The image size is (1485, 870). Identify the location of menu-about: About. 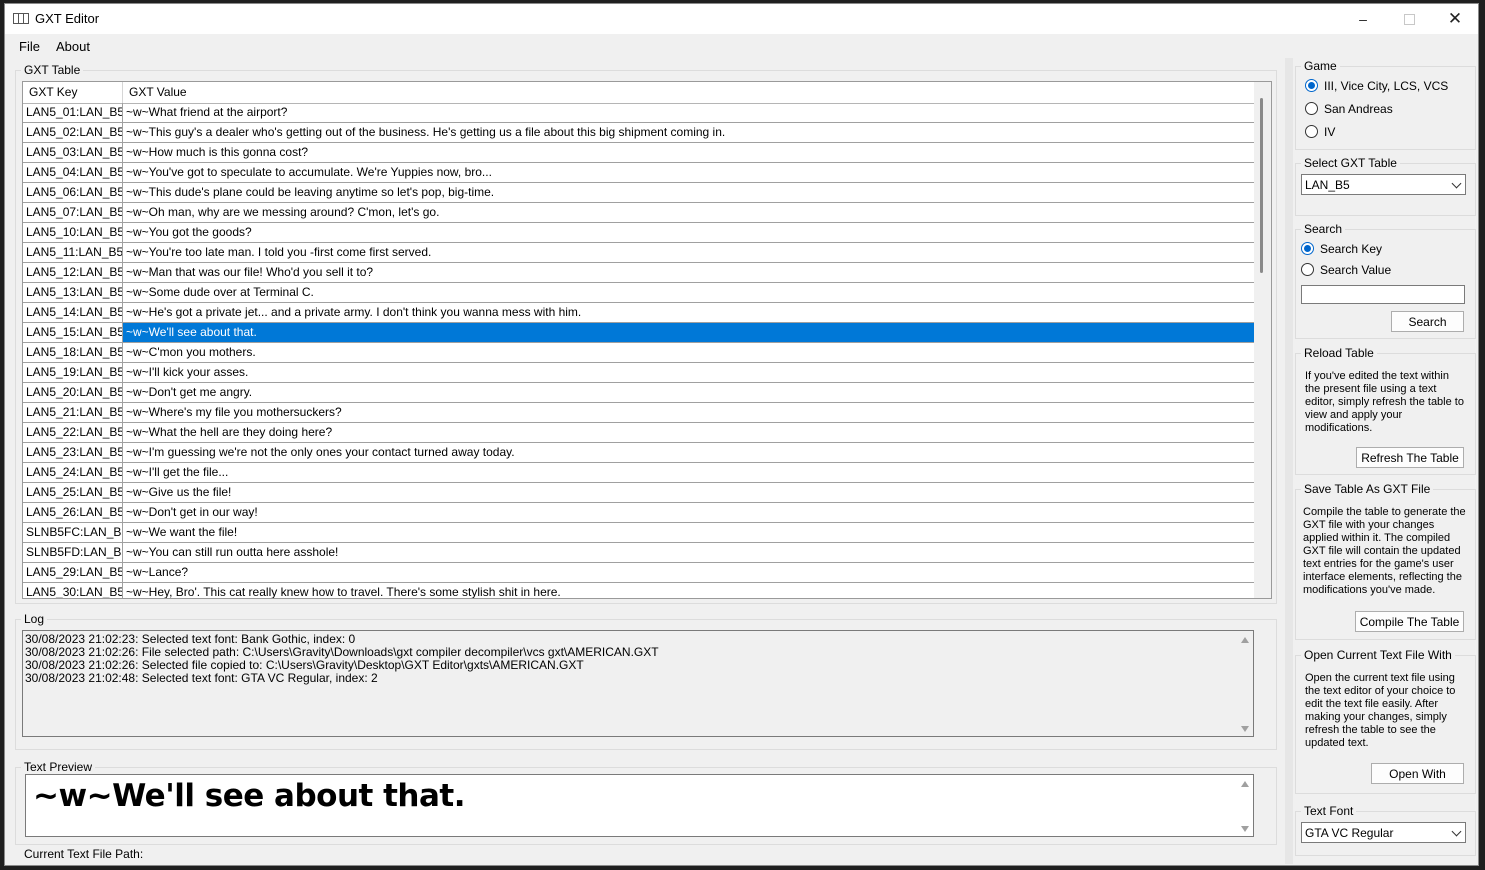
(73, 46).